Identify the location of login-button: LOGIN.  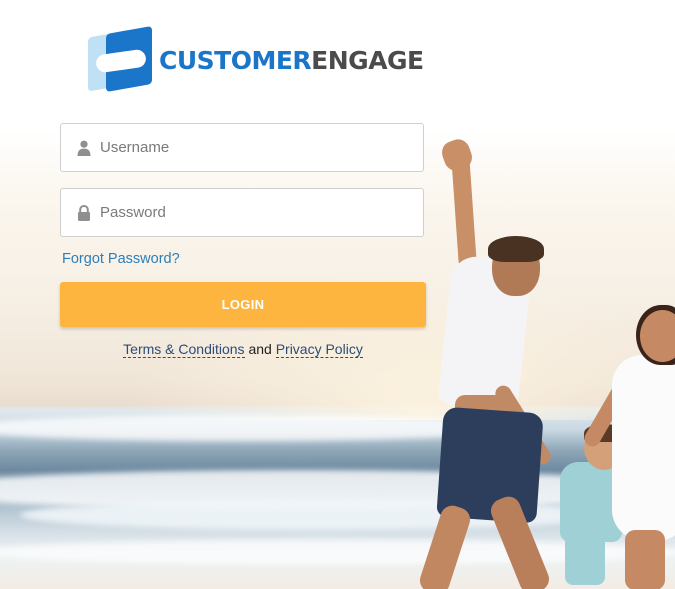
(243, 304).